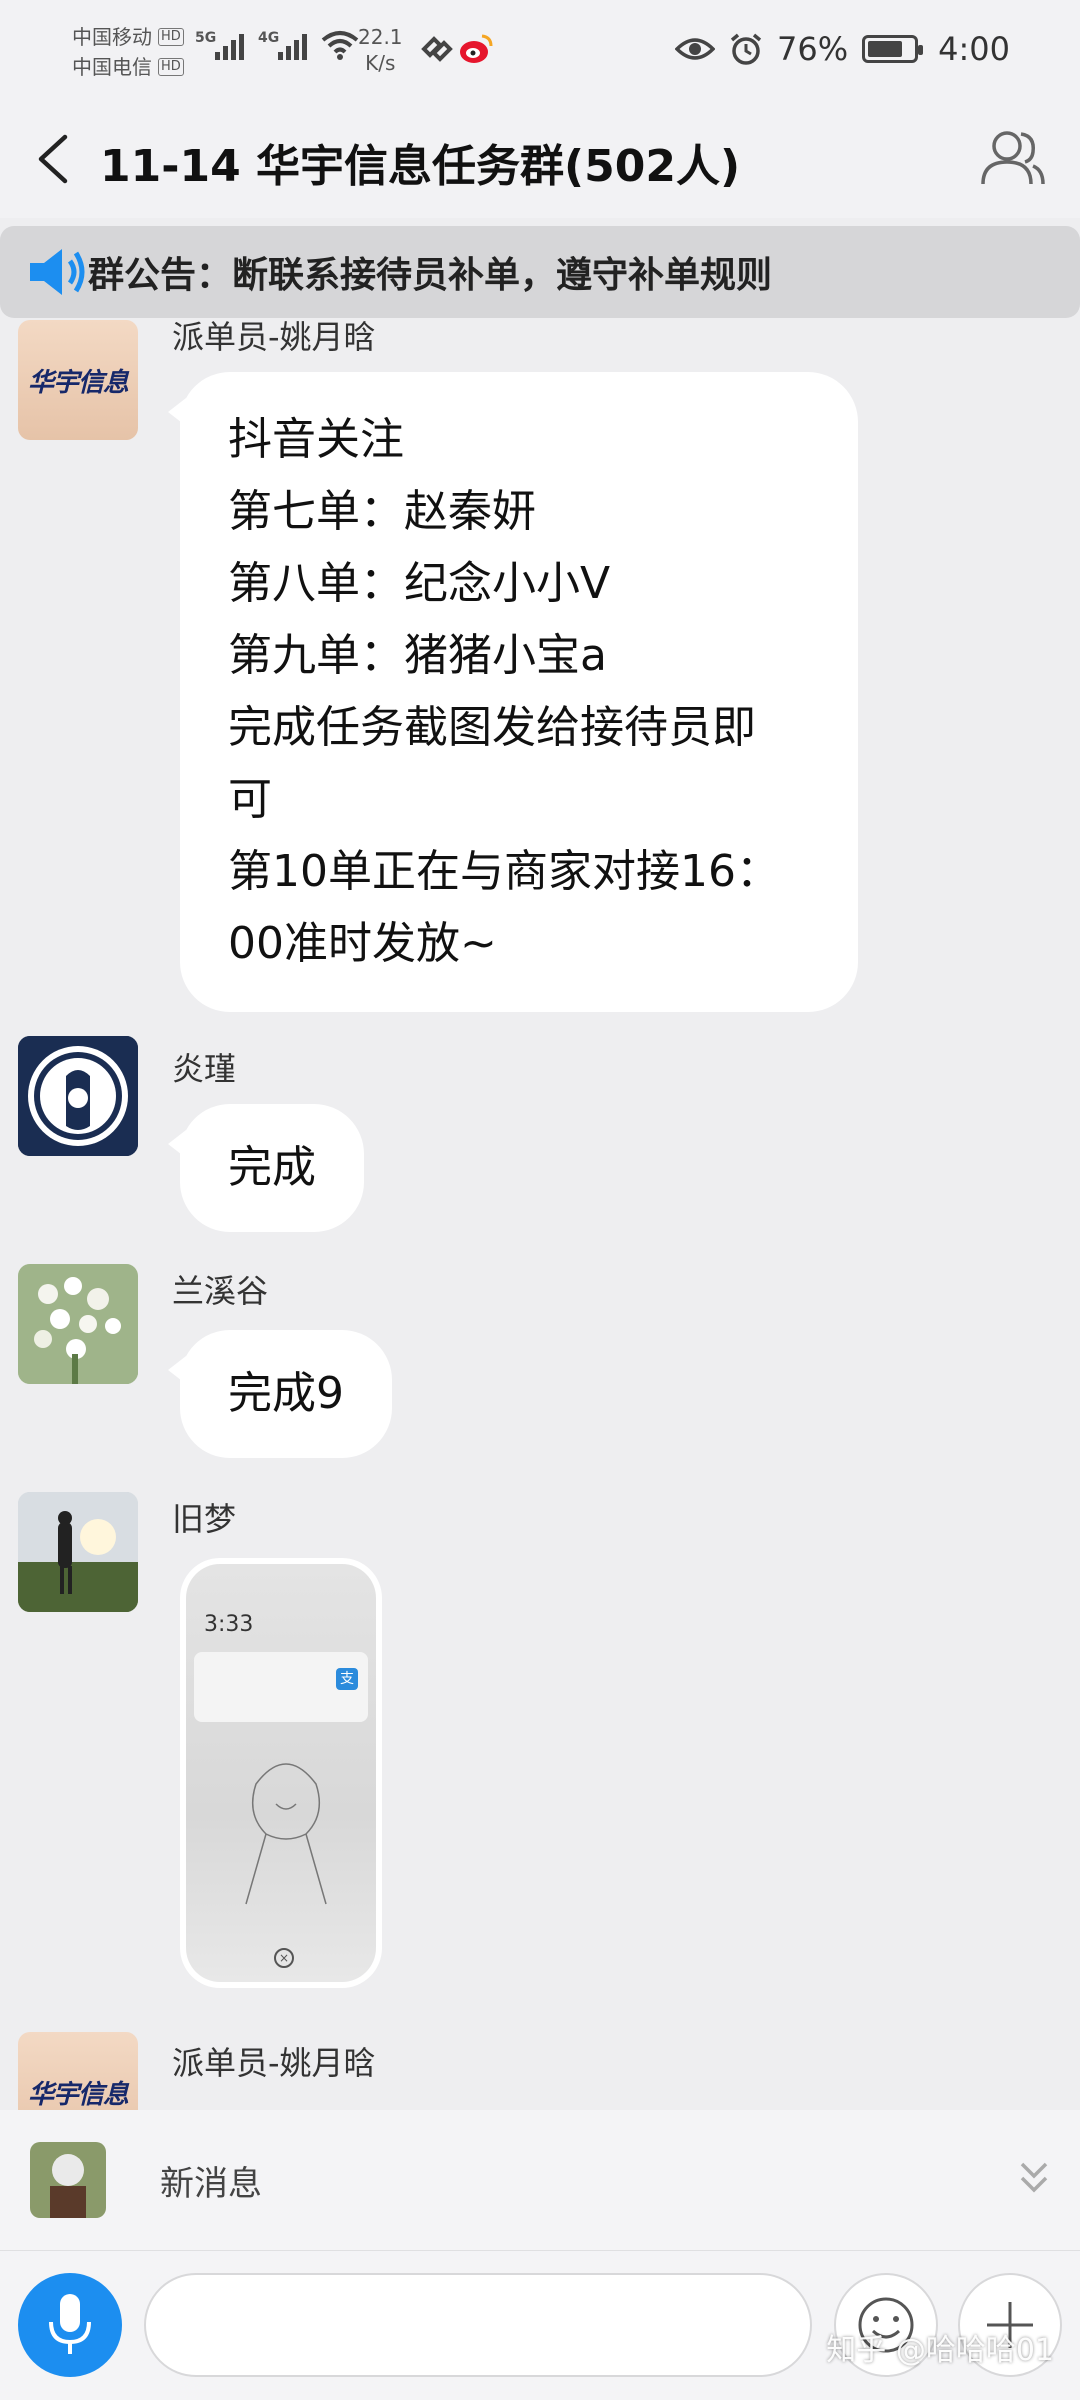 This screenshot has height=2400, width=1080. Describe the element at coordinates (540, 50) in the screenshot. I see `status-bar: 中国移动 HD 中国电信 HD 5G 4G 22.1 K/s 76% 4:00` at that location.